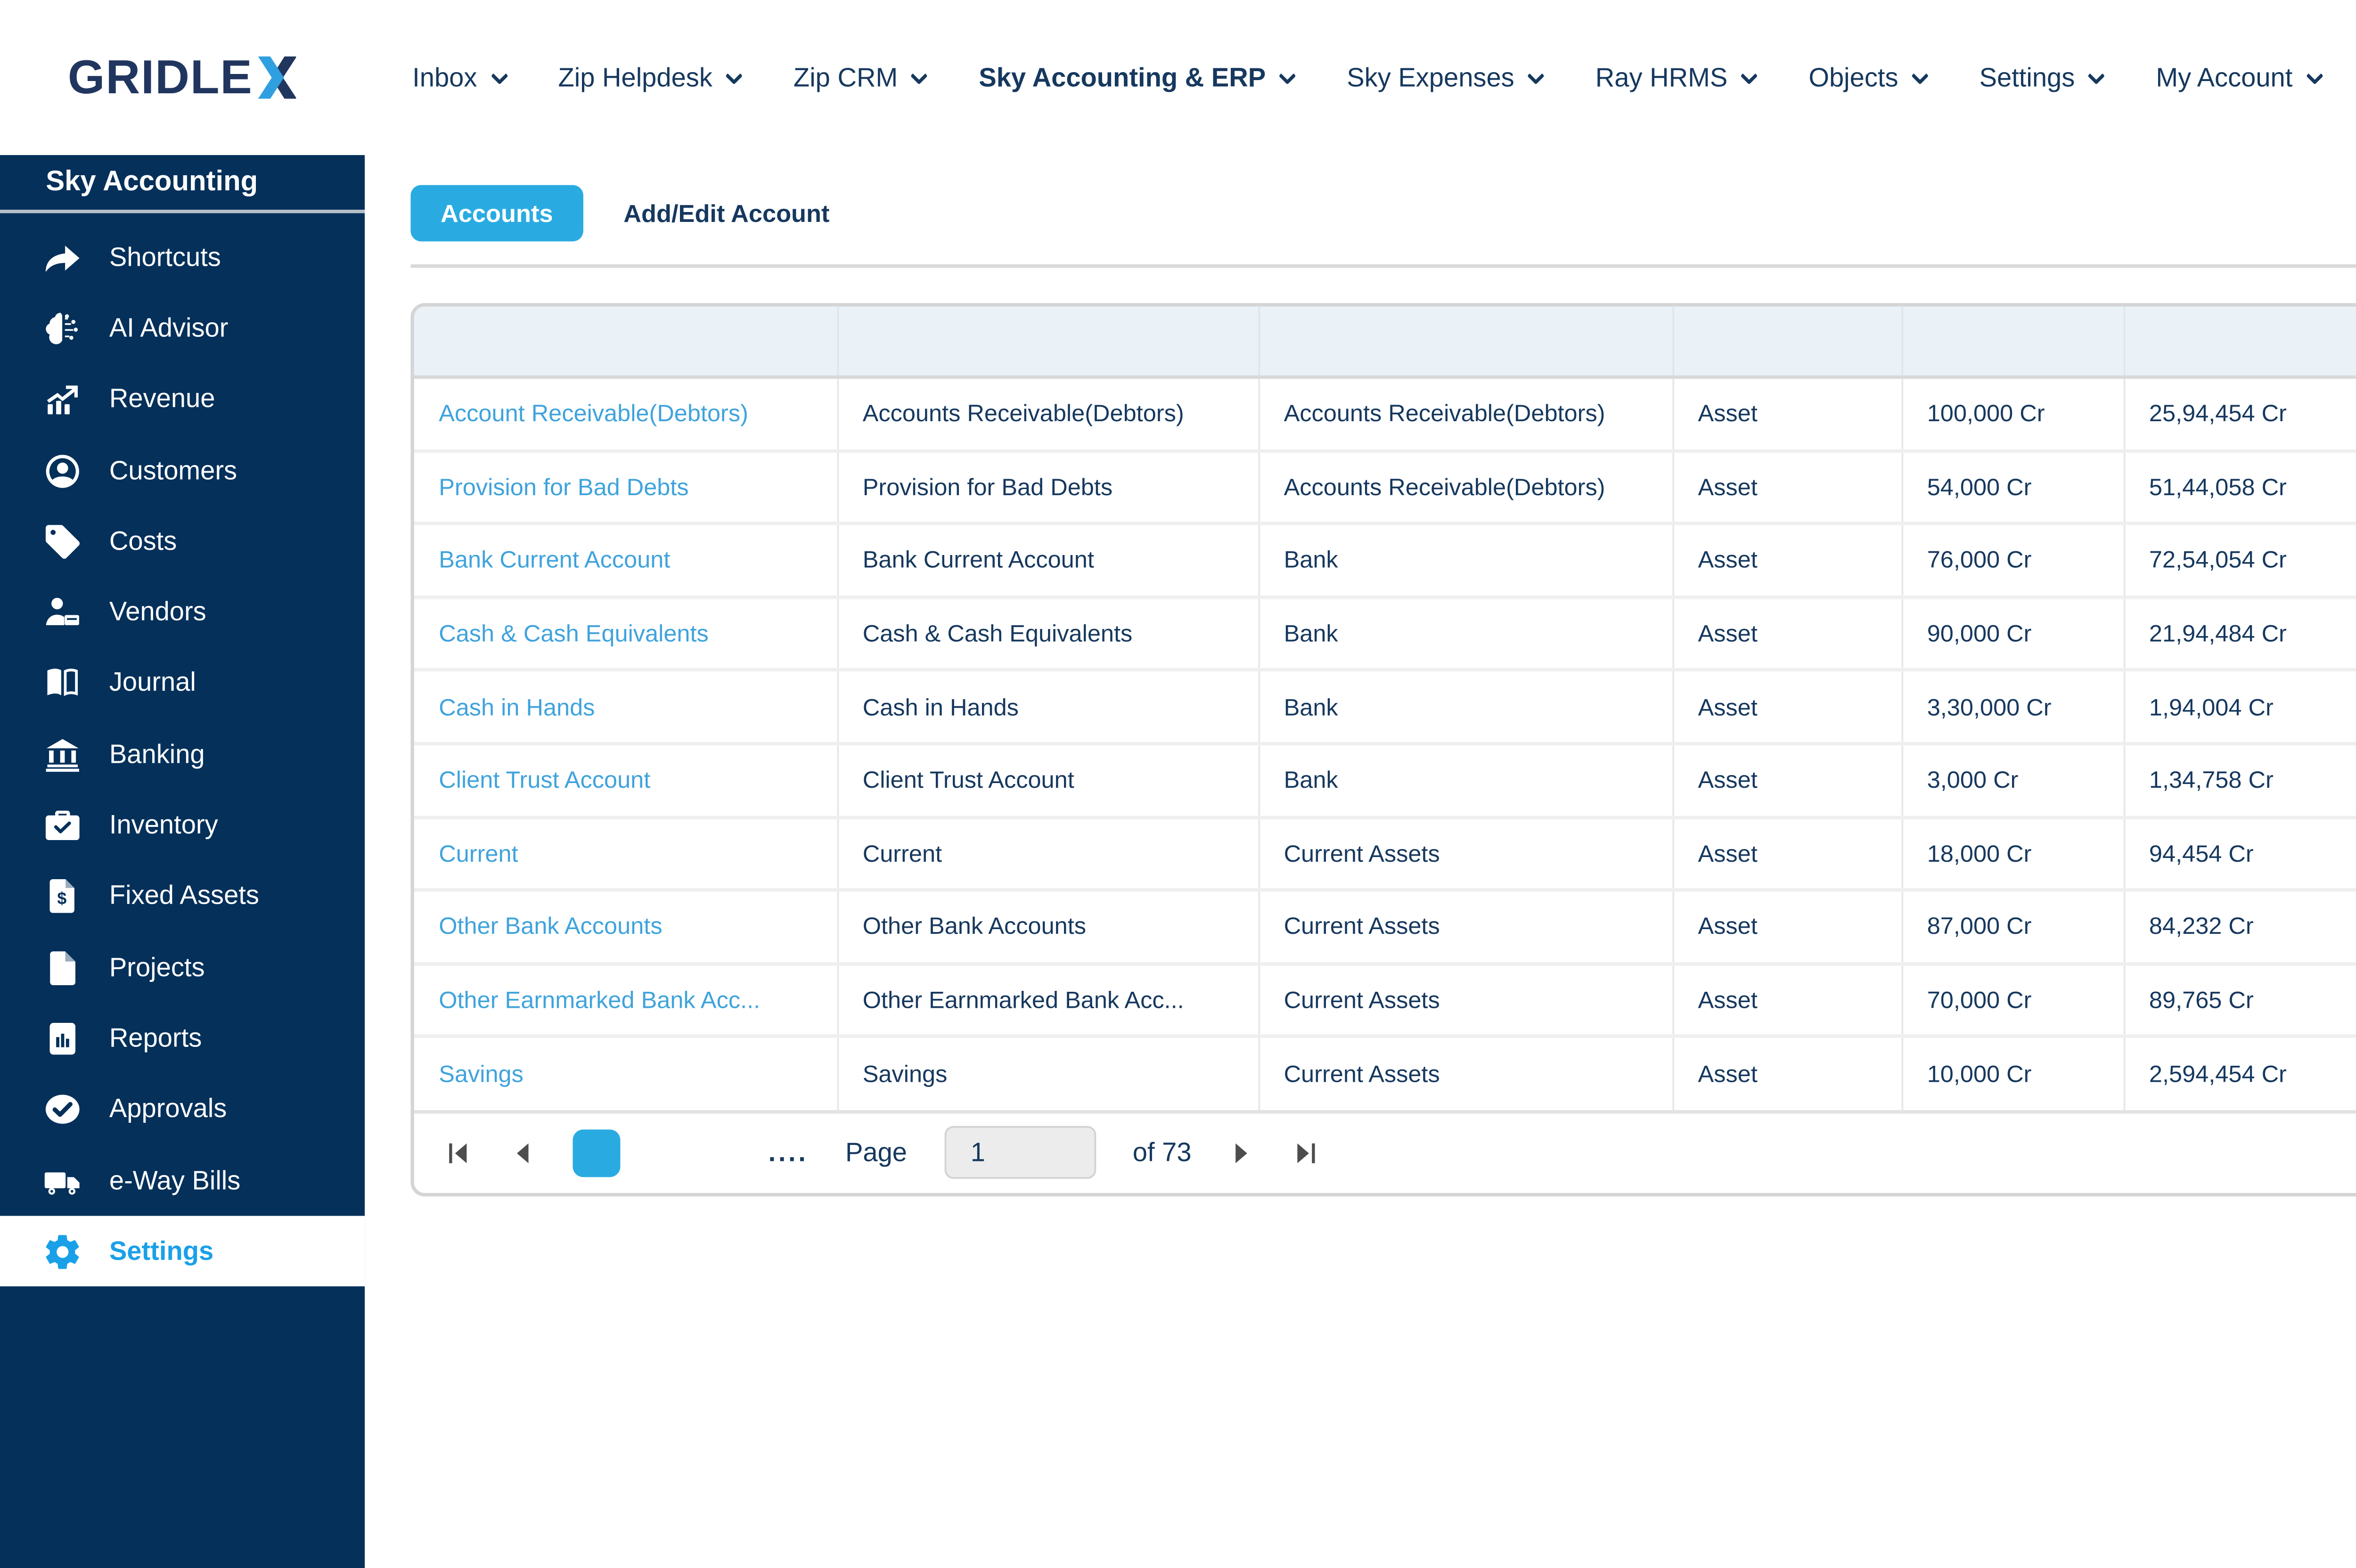  What do you see at coordinates (574, 634) in the screenshot?
I see `account-name-link: Cash & Cash Equivalents` at bounding box center [574, 634].